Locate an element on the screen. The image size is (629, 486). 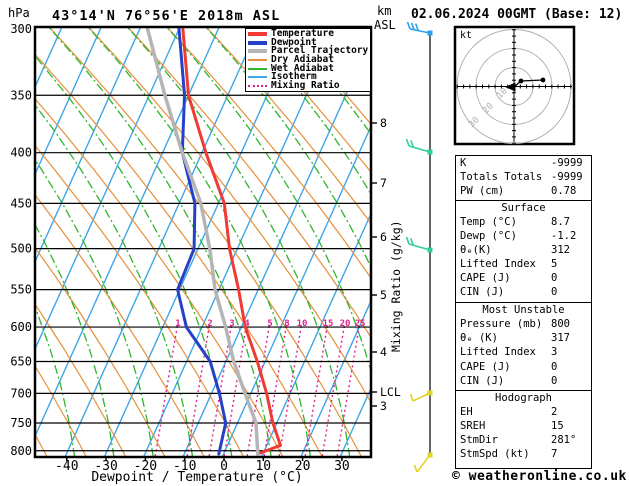
table-row-value: 5 is located at coordinates (554, 264).